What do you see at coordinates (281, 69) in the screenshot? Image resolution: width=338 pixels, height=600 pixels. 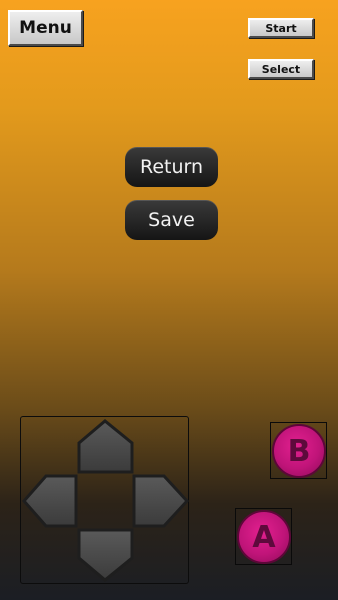 I see `select-button: Select` at bounding box center [281, 69].